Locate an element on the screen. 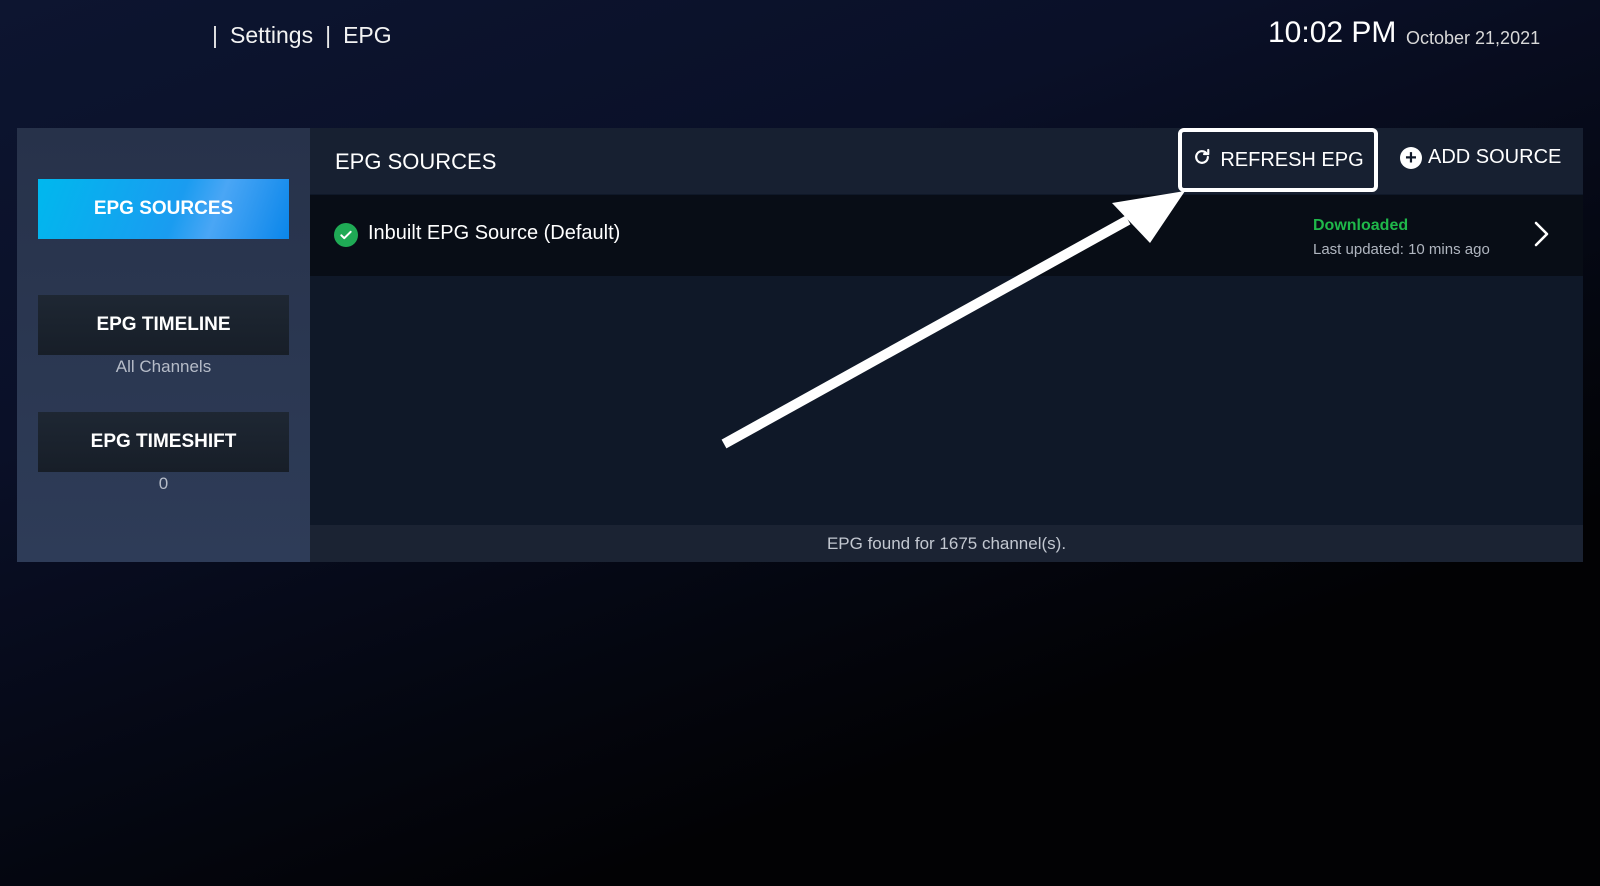 Image resolution: width=1600 pixels, height=886 pixels. sidebar-item-label: EPG SOURCES is located at coordinates (163, 208).